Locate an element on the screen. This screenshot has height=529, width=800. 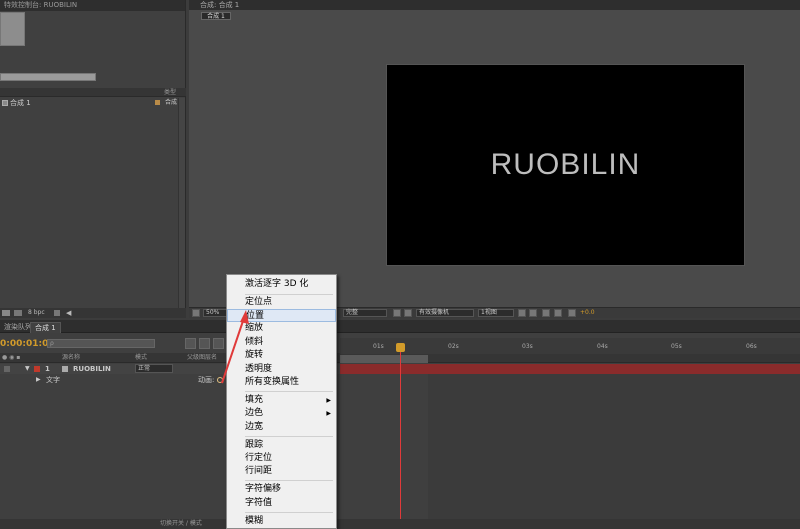
menu-item-skew: 倾斜 is located at coordinates (281, 342).